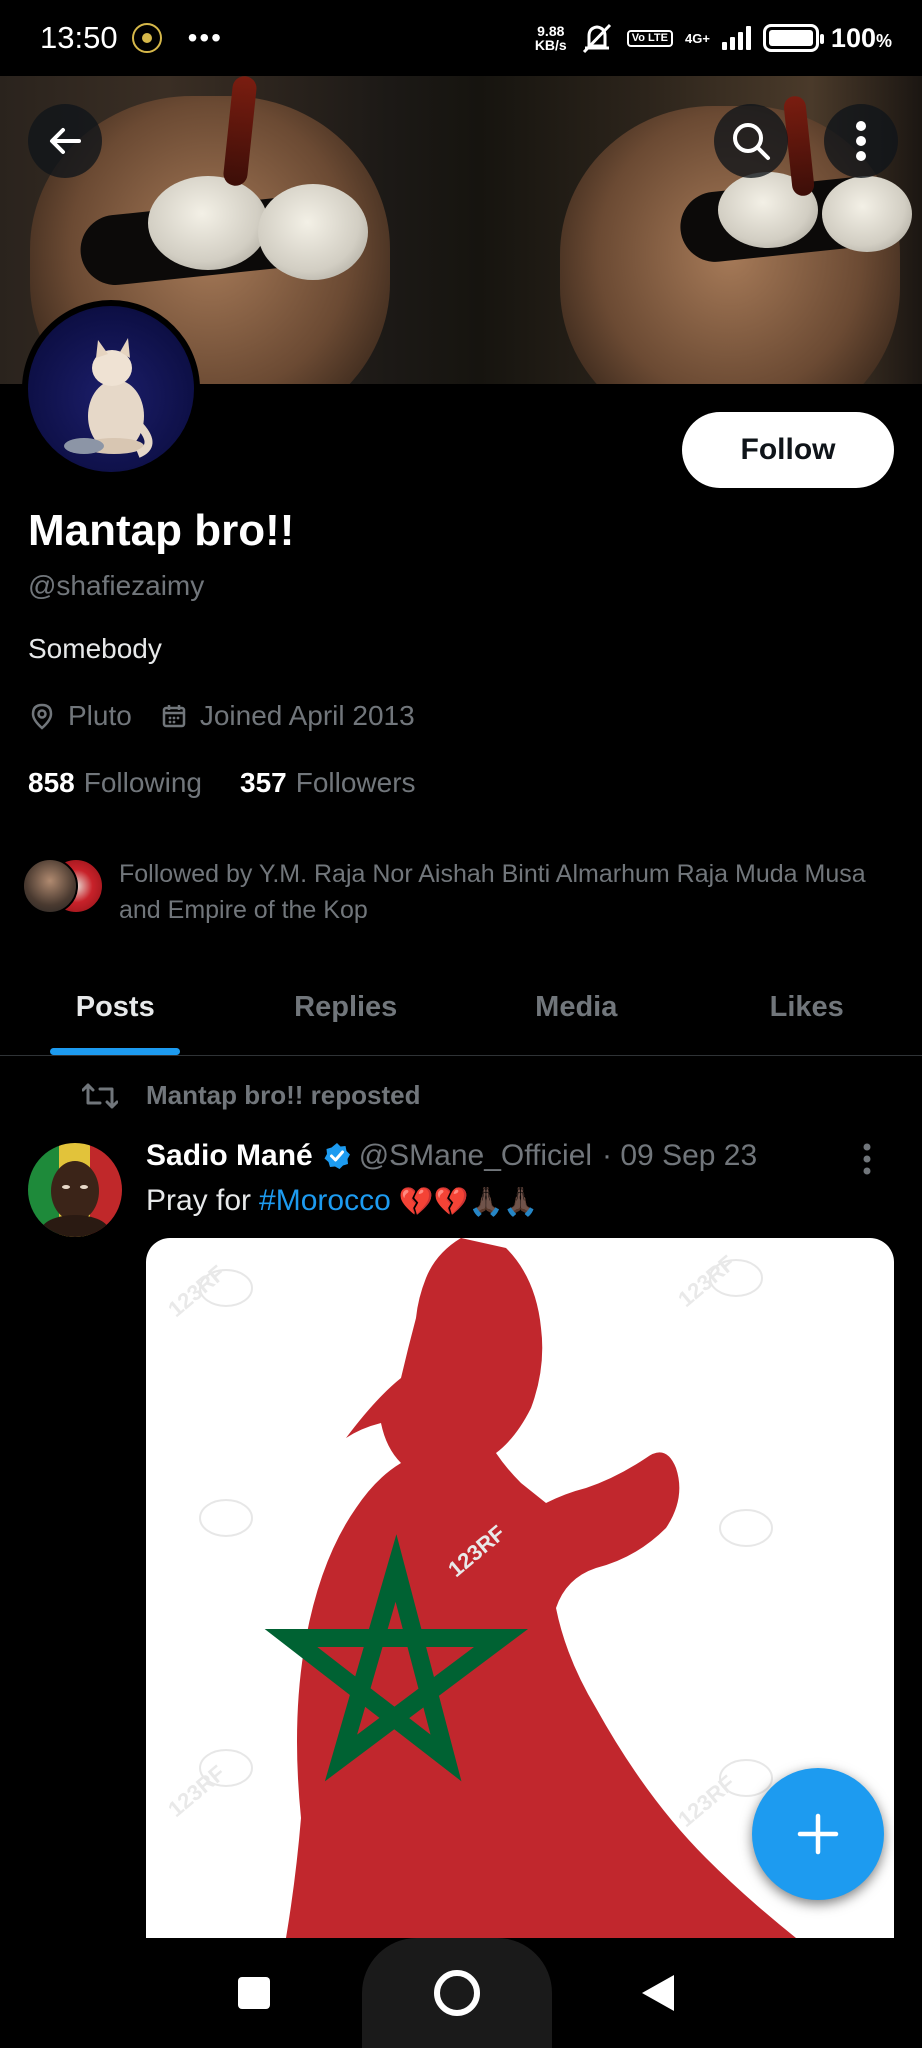 The height and width of the screenshot is (2048, 922). What do you see at coordinates (116, 585) in the screenshot?
I see `profile-handle: @shafiezaimy` at bounding box center [116, 585].